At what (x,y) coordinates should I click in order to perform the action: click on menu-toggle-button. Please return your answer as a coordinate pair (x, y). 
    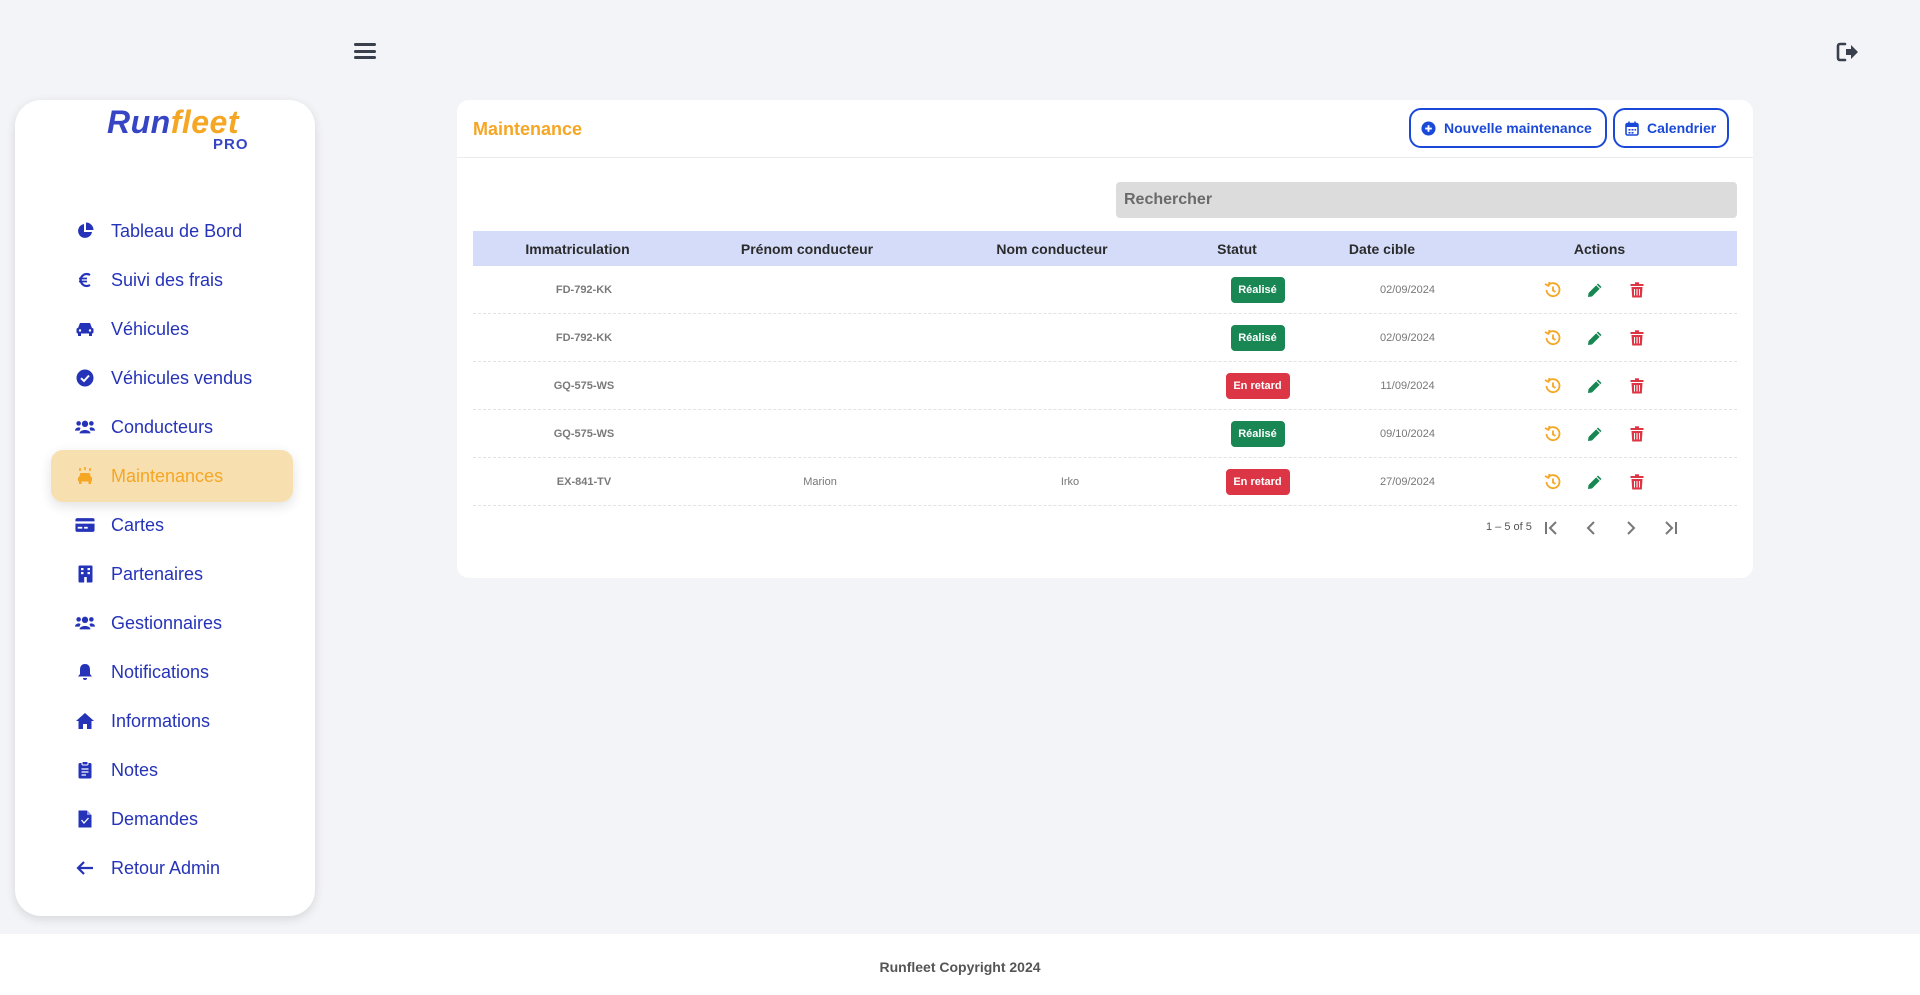
    Looking at the image, I should click on (365, 51).